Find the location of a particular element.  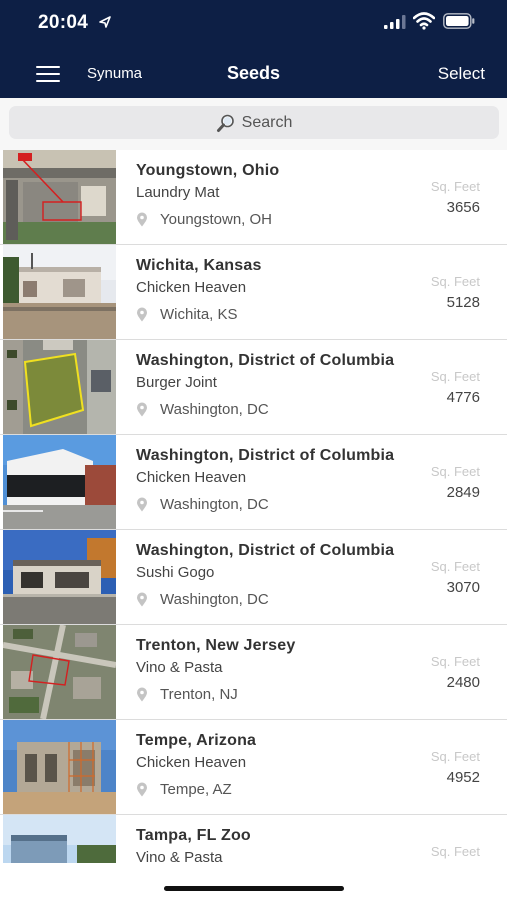

search-icon is located at coordinates (225, 123).